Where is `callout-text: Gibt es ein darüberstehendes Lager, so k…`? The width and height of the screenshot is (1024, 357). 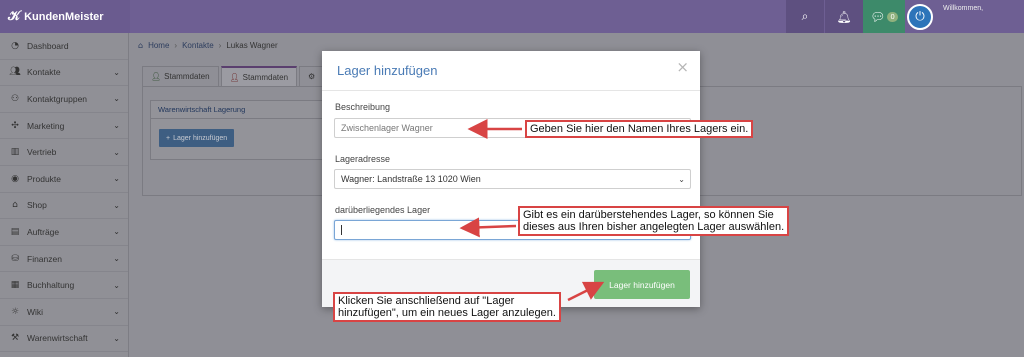 callout-text: Gibt es ein darüberstehendes Lager, so k… is located at coordinates (648, 215).